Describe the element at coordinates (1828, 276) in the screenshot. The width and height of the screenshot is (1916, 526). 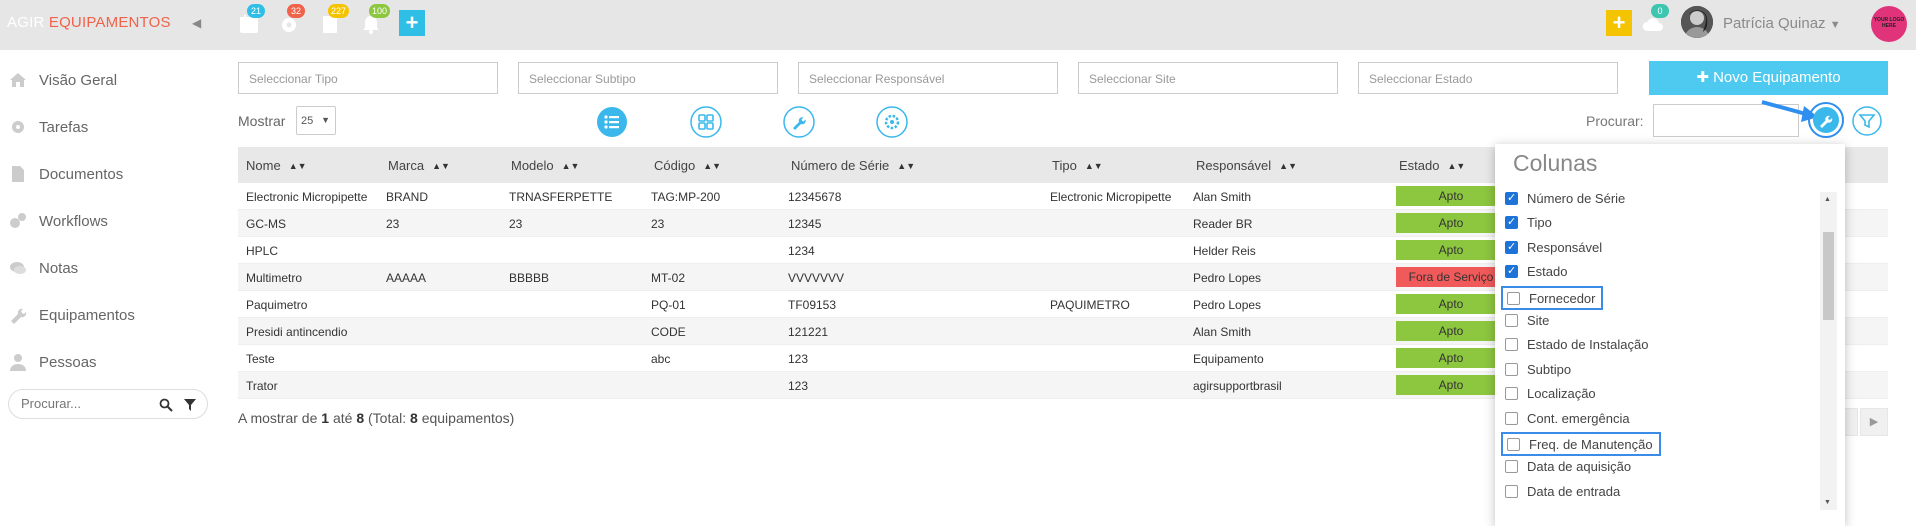
I see `scrollbar-thumb` at that location.